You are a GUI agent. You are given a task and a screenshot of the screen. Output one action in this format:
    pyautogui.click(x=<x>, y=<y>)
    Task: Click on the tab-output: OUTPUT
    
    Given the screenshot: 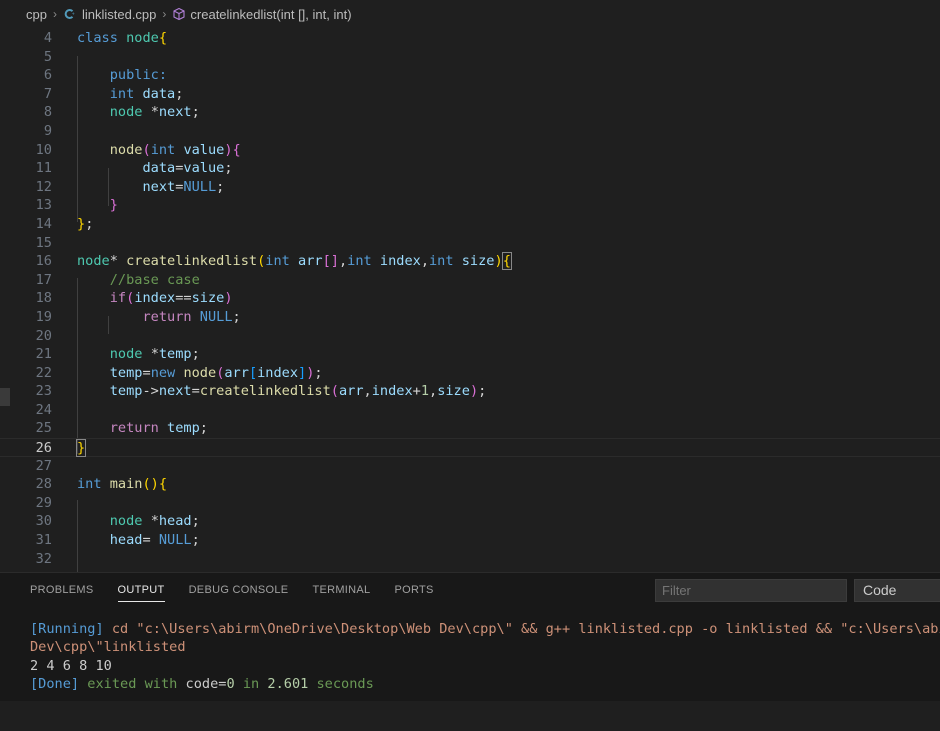 What is the action you would take?
    pyautogui.click(x=141, y=590)
    